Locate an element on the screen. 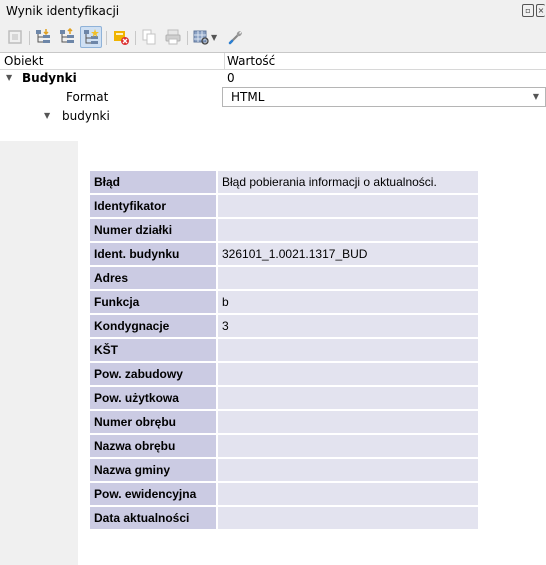 The image size is (546, 565). format-select: HTML ▼ is located at coordinates (384, 97).